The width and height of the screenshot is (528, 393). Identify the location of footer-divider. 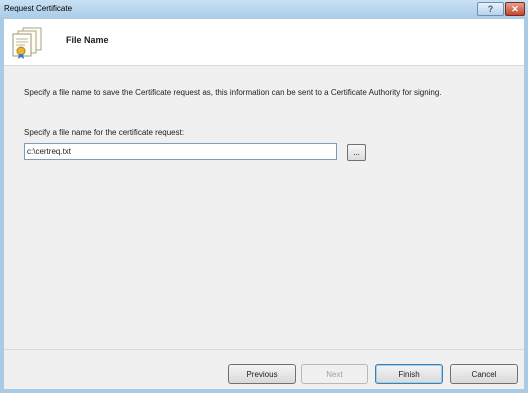
(264, 349).